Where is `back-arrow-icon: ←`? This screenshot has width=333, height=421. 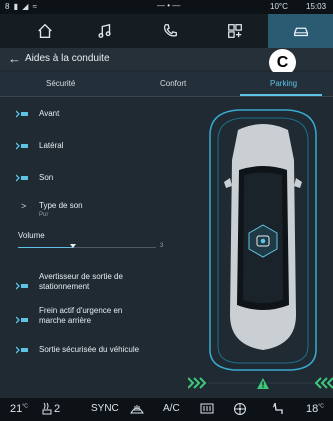 back-arrow-icon: ← is located at coordinates (14, 58).